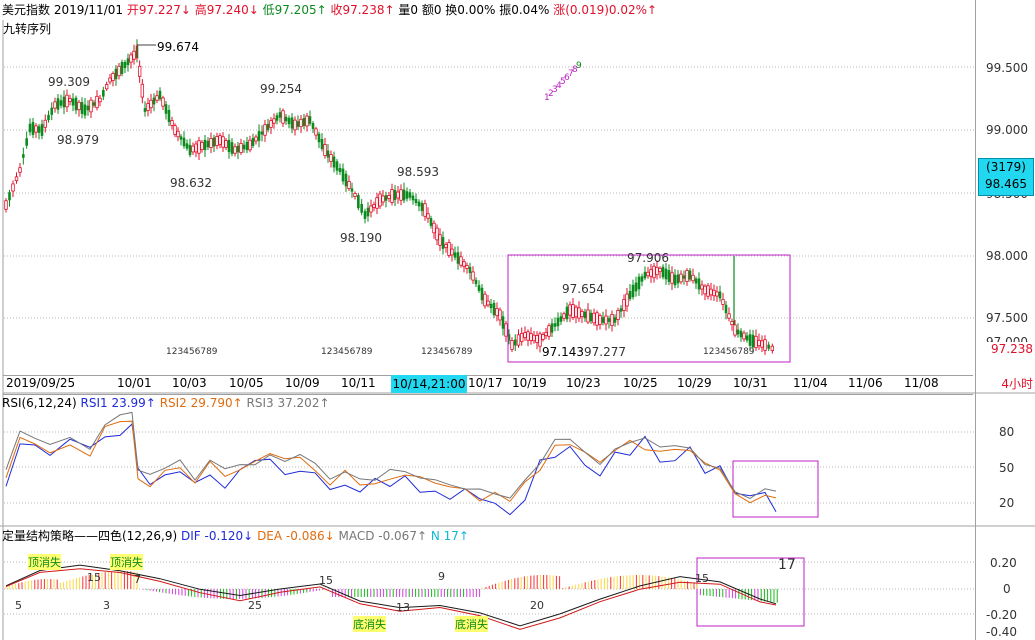  I want to click on nine-seq-4: 123456789, so click(729, 352).